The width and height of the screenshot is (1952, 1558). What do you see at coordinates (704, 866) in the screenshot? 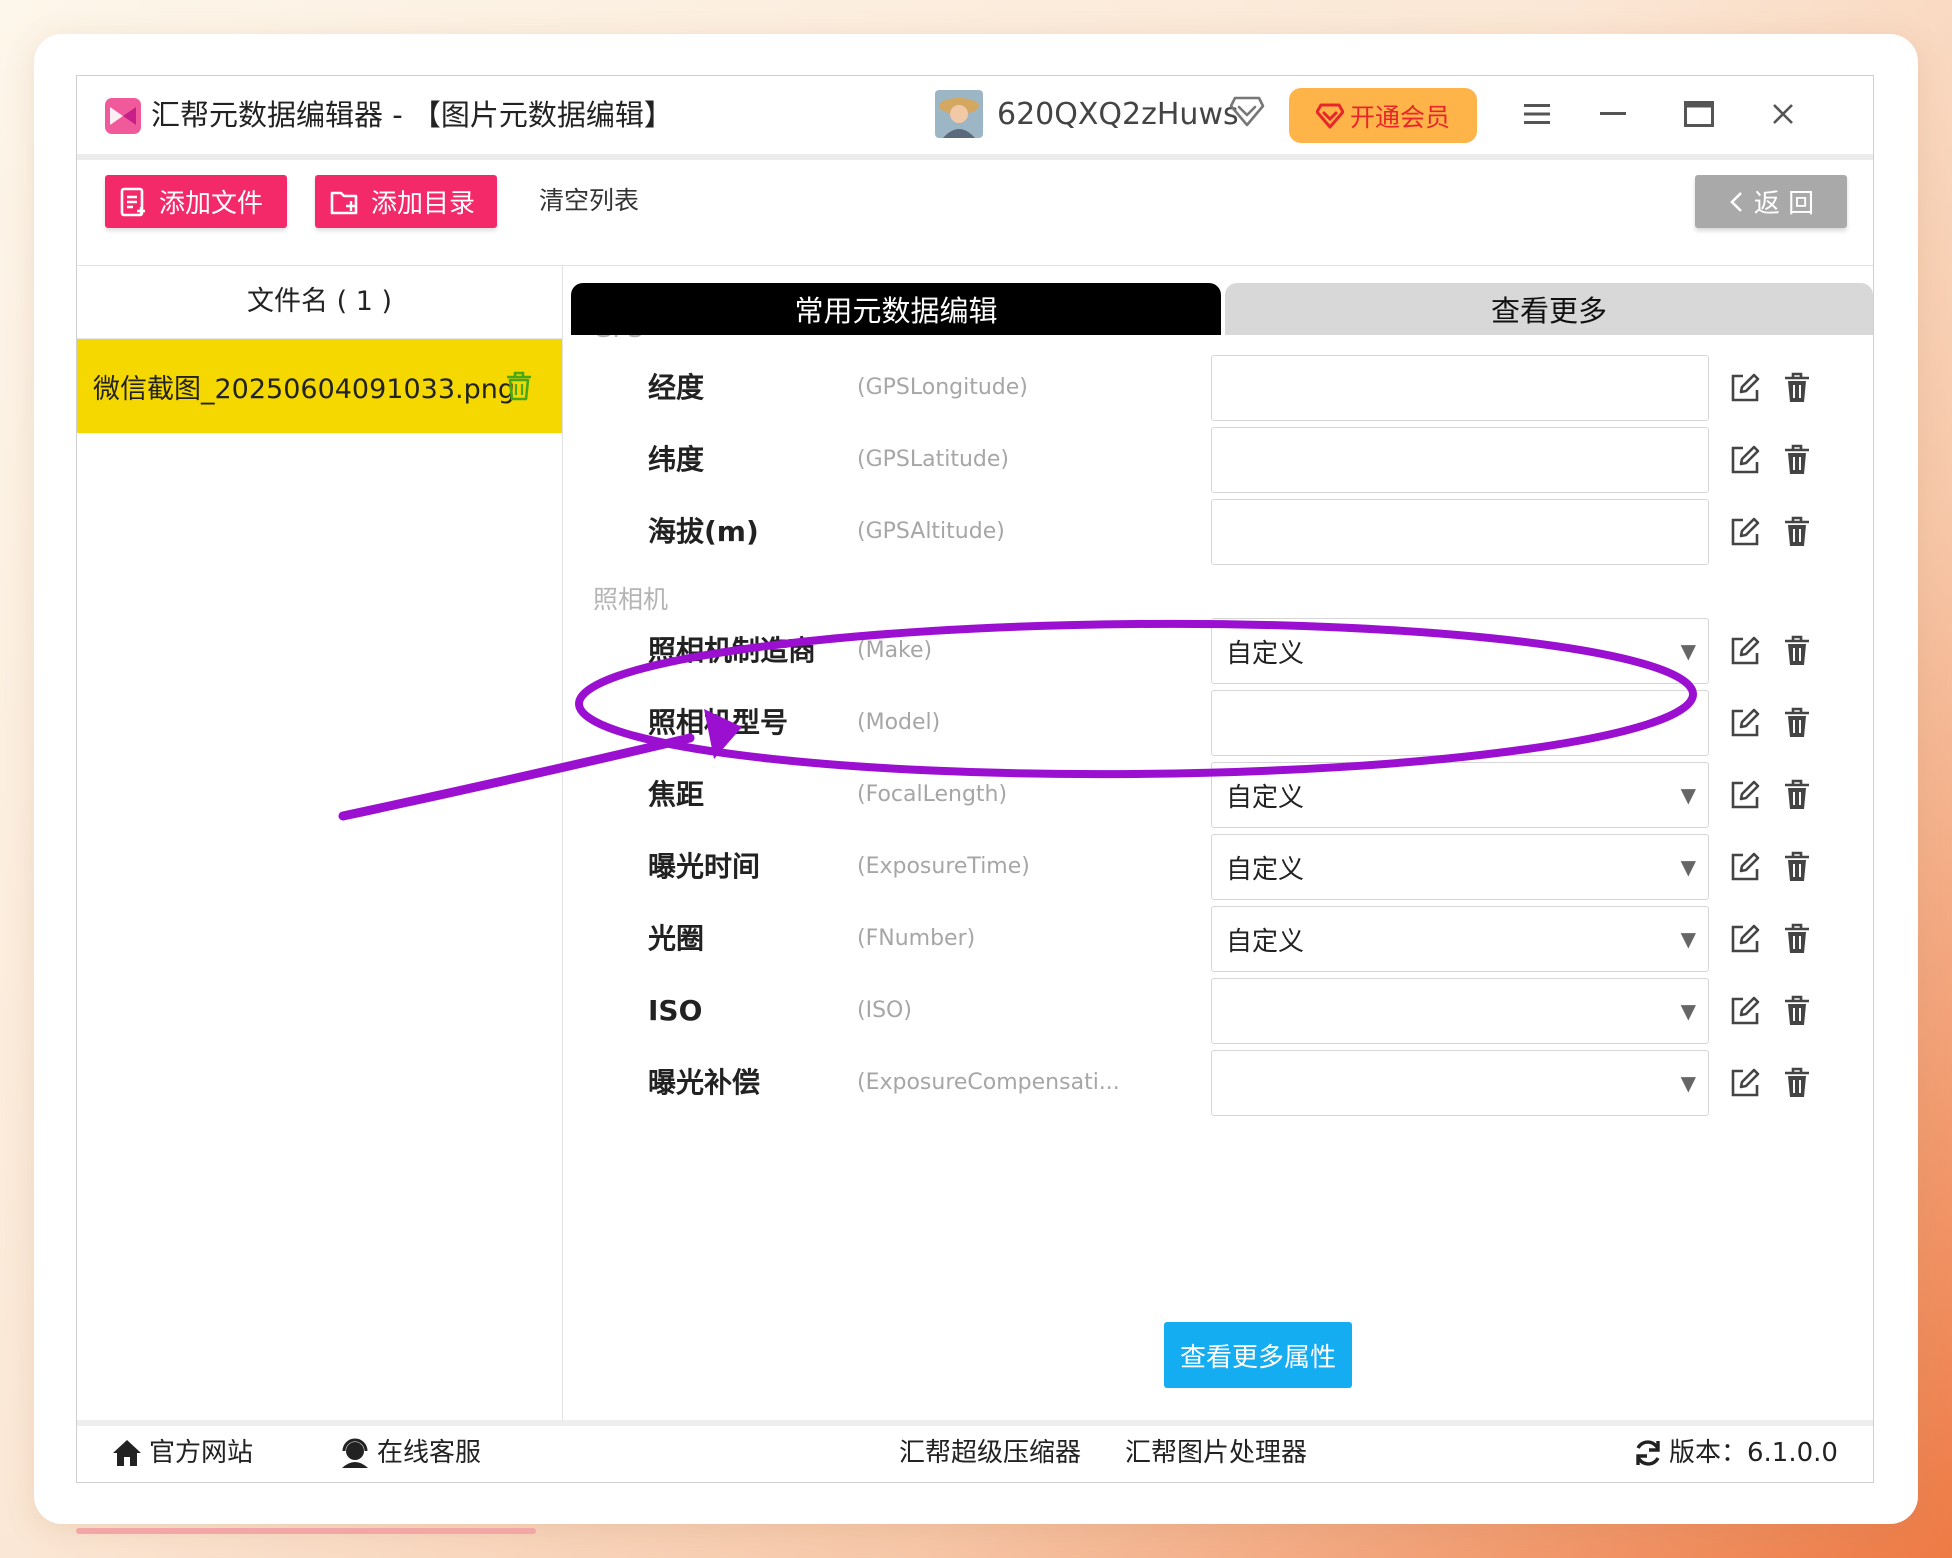
I see `field-label: 曝光时间` at bounding box center [704, 866].